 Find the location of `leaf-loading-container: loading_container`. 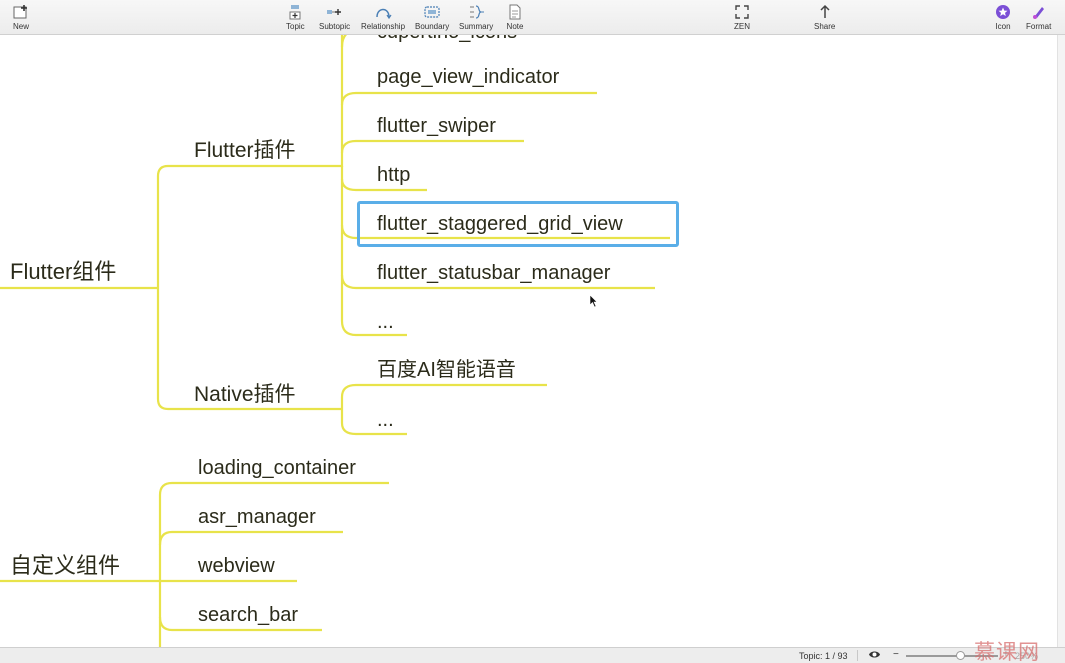

leaf-loading-container: loading_container is located at coordinates (277, 468).